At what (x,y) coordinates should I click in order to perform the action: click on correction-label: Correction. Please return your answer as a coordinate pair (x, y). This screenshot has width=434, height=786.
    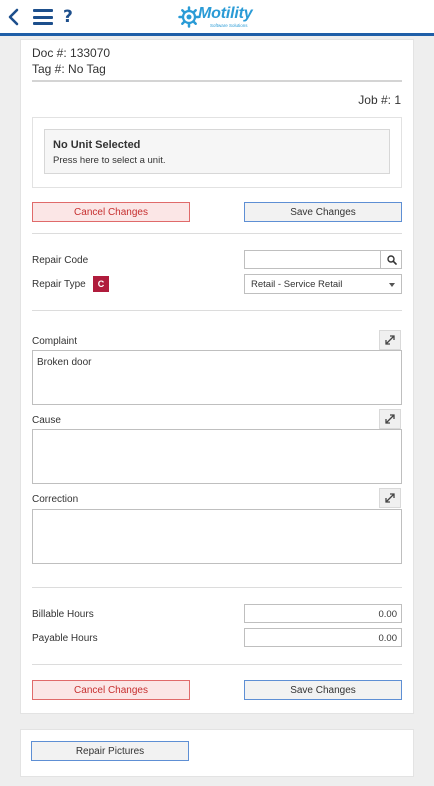
    Looking at the image, I should click on (55, 499).